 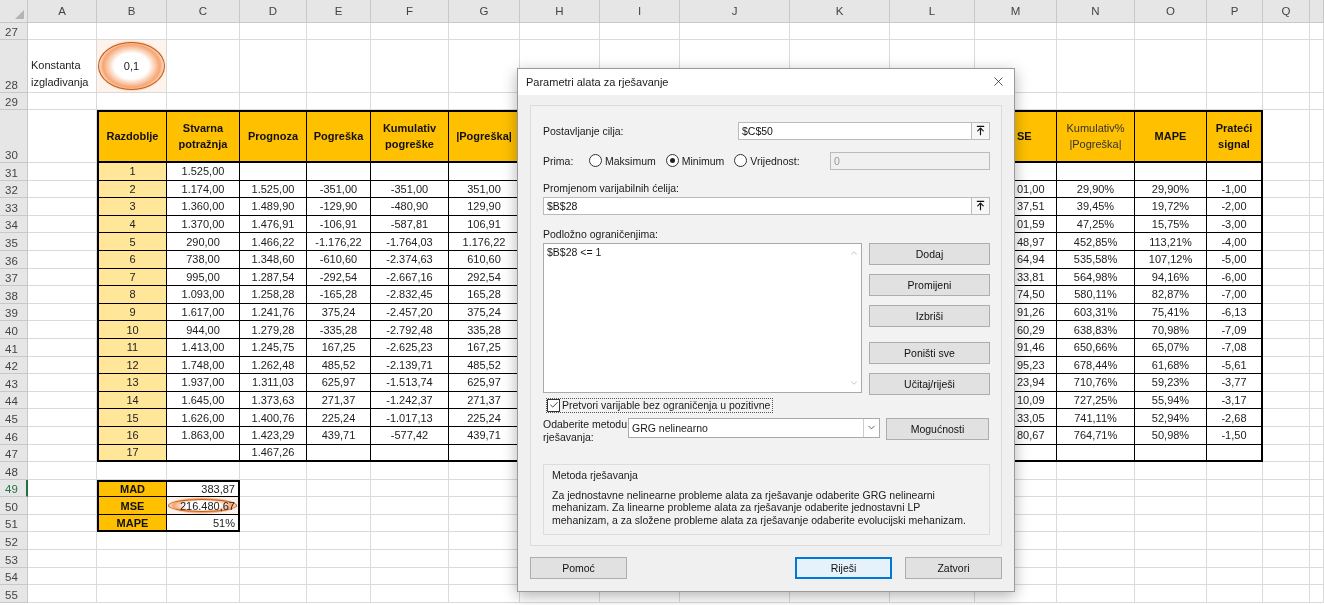 What do you see at coordinates (410, 136) in the screenshot?
I see `column-heading: Kumulativ pogreške` at bounding box center [410, 136].